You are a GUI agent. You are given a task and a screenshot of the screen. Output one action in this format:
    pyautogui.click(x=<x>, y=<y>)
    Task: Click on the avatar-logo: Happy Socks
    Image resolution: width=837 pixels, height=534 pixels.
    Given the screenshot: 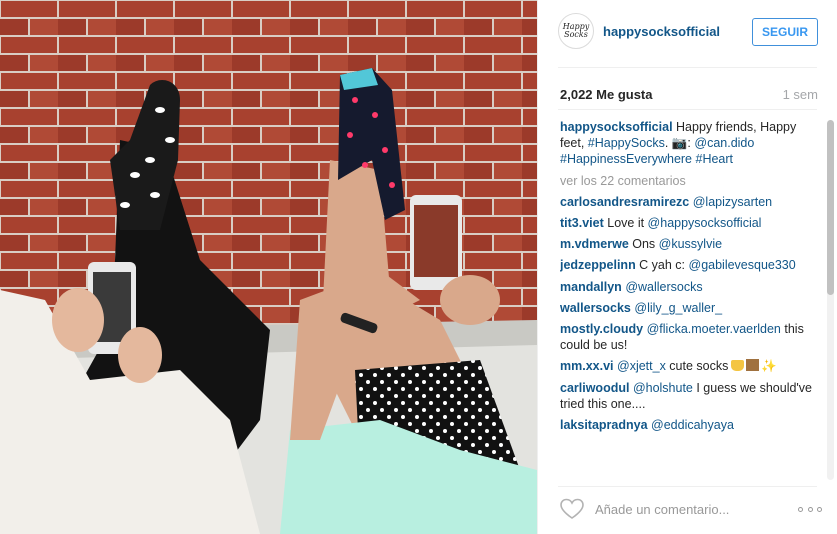 What is the action you would take?
    pyautogui.click(x=576, y=30)
    